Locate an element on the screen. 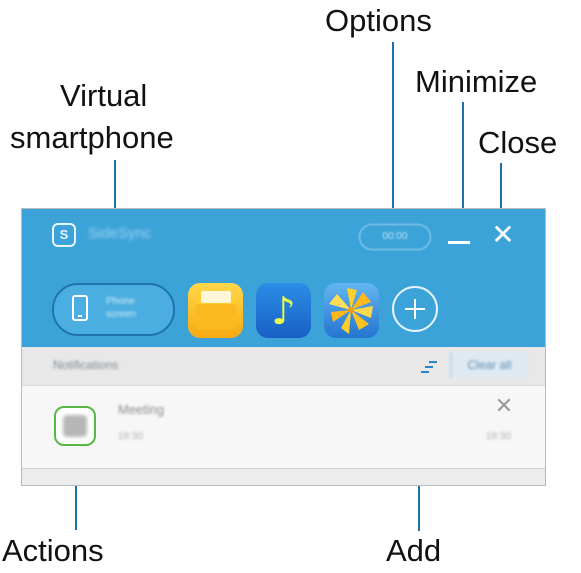 The height and width of the screenshot is (573, 581). music-note-icon: ♪ is located at coordinates (283, 311).